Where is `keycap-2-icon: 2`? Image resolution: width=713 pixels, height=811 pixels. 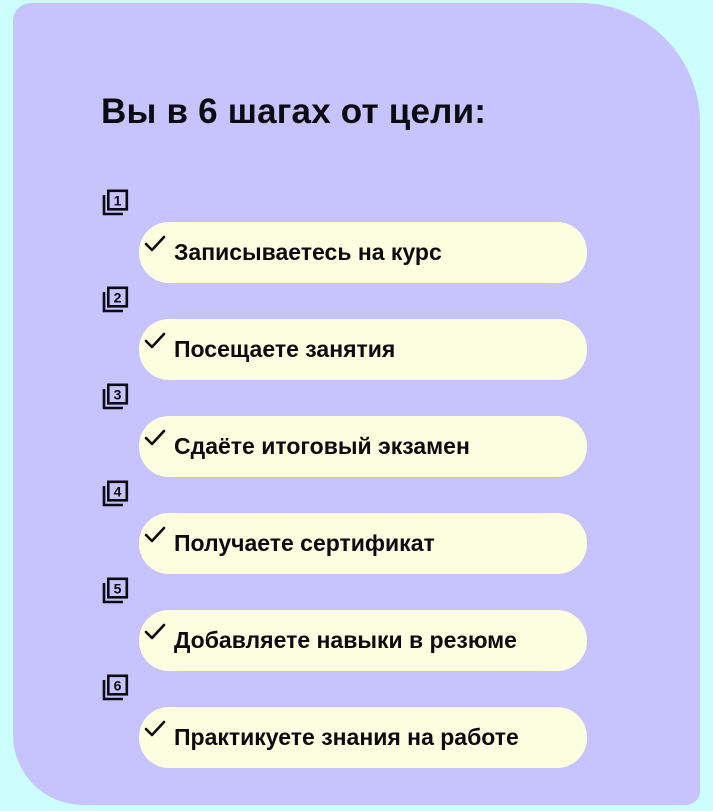
keycap-2-icon: 2 is located at coordinates (115, 300).